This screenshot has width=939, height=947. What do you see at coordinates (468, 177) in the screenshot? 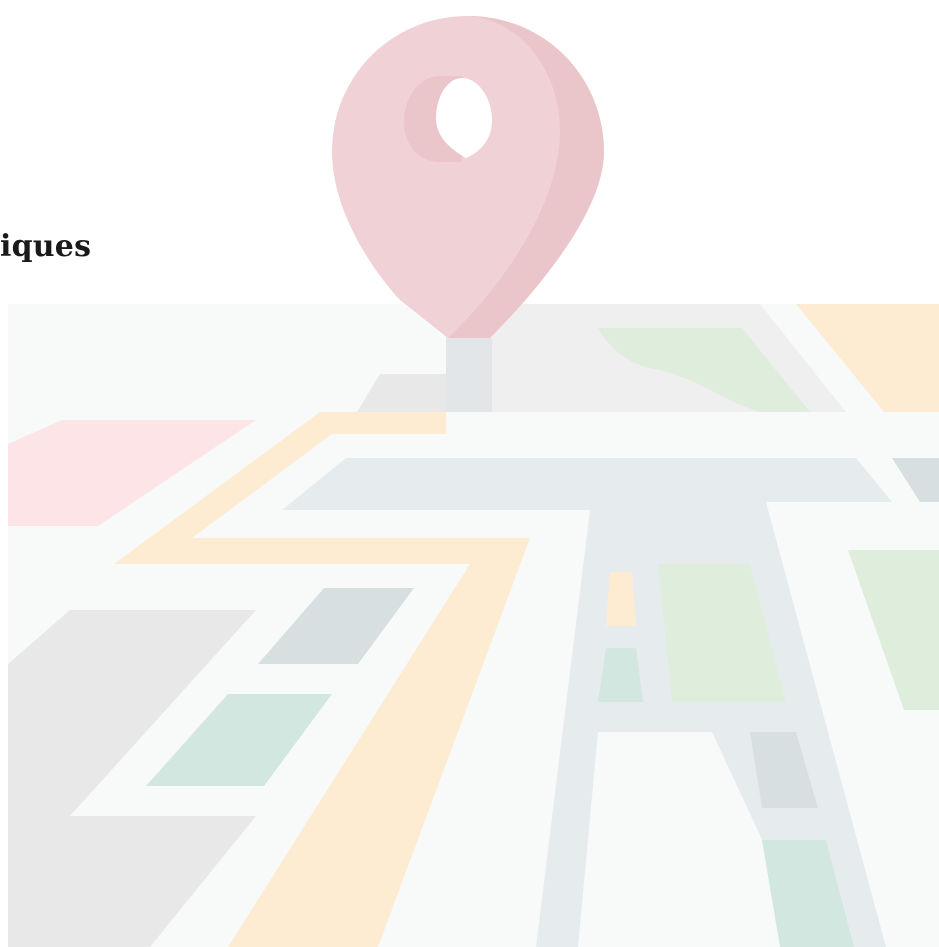
I see `map-pin-icon` at bounding box center [468, 177].